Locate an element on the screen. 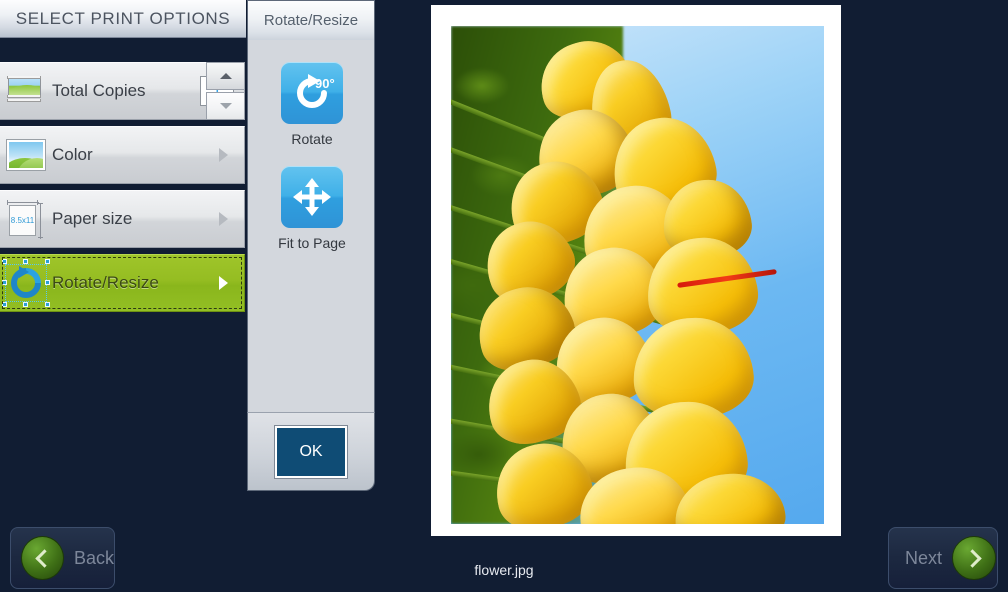 The width and height of the screenshot is (1008, 592). landscape-photo-icon is located at coordinates (26, 155).